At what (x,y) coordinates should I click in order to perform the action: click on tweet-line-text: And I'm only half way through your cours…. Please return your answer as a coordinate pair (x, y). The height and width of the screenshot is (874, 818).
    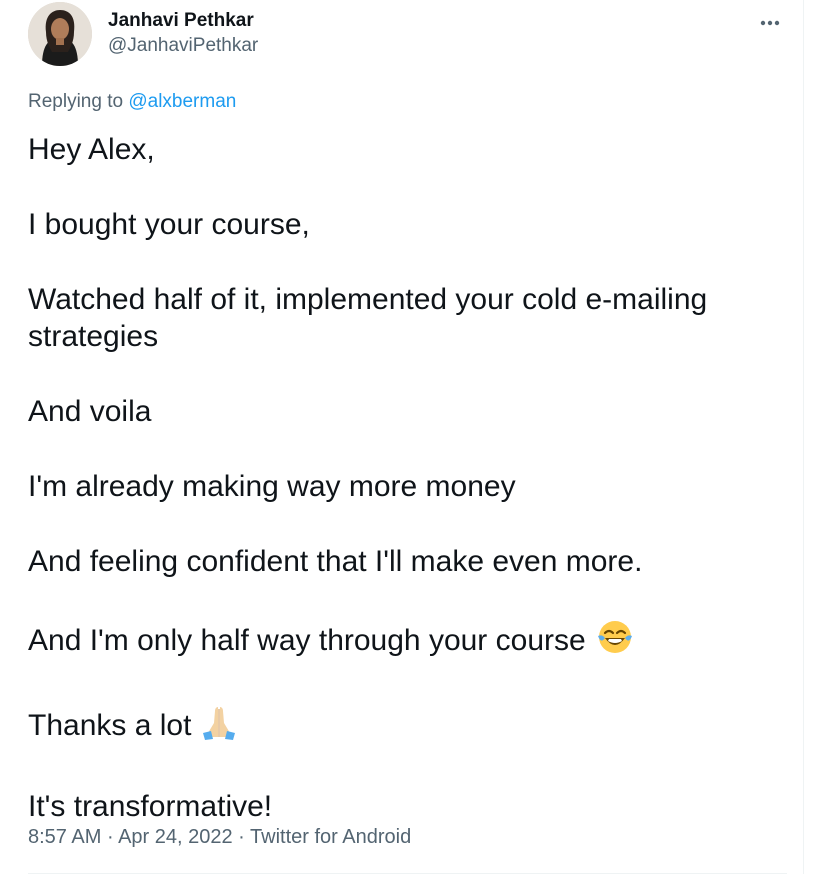
    Looking at the image, I should click on (307, 640).